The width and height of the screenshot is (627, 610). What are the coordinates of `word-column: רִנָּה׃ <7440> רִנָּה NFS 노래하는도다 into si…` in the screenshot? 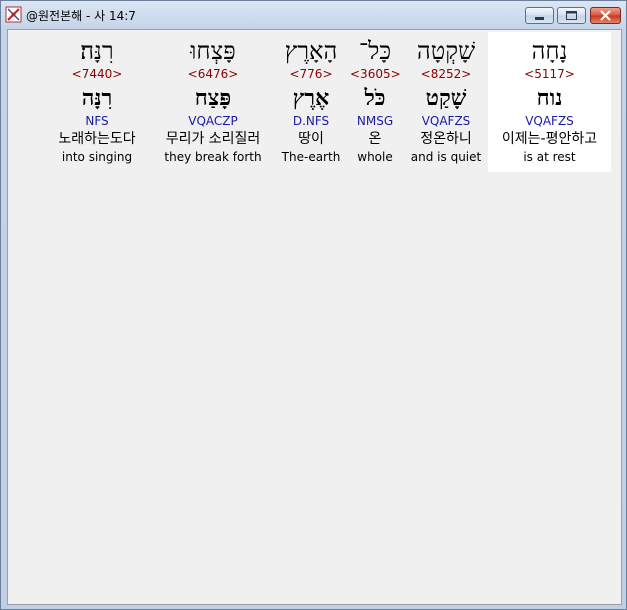 It's located at (97, 102).